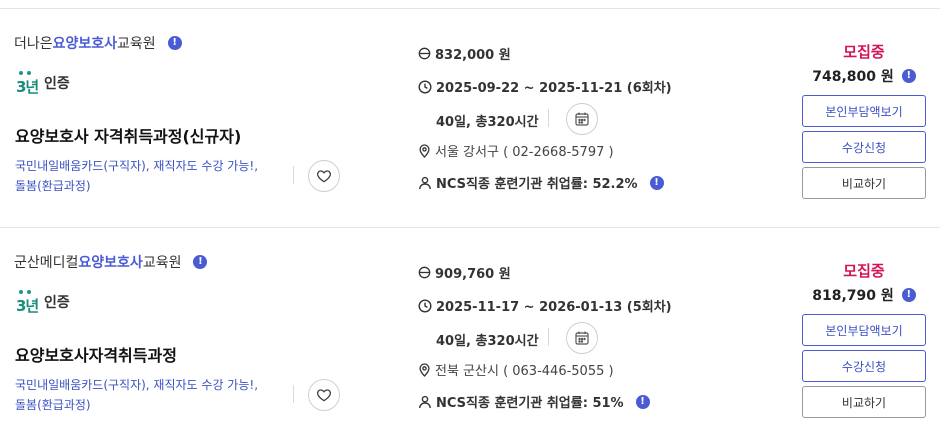 The image size is (940, 446). Describe the element at coordinates (111, 262) in the screenshot. I see `institution-name: 군산메디컬 요양보호사 교육원 !` at that location.